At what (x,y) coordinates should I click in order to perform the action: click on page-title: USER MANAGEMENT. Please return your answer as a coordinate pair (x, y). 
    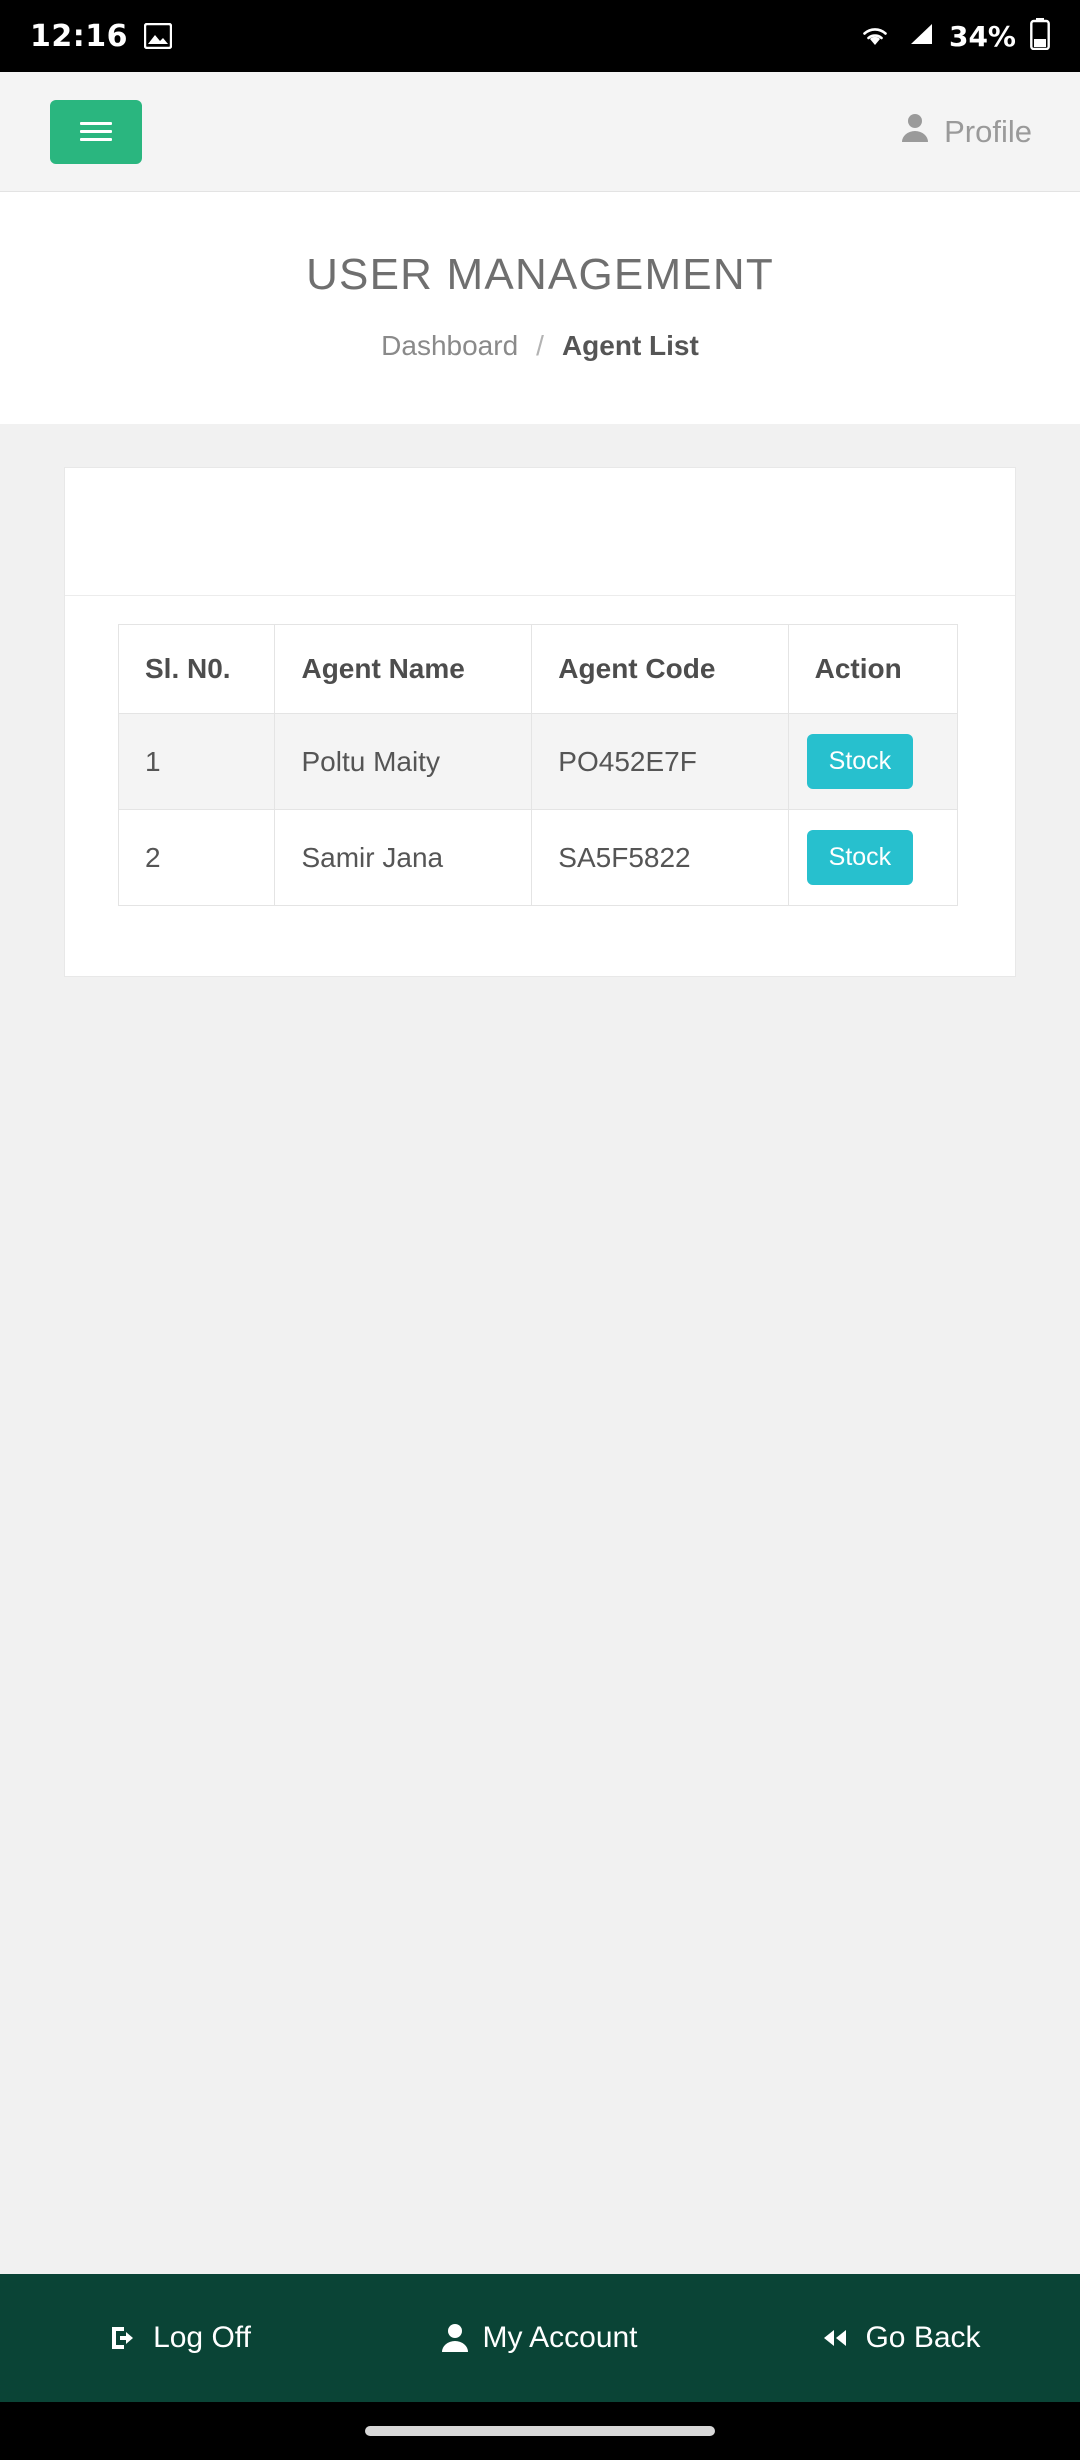
    Looking at the image, I should click on (540, 274).